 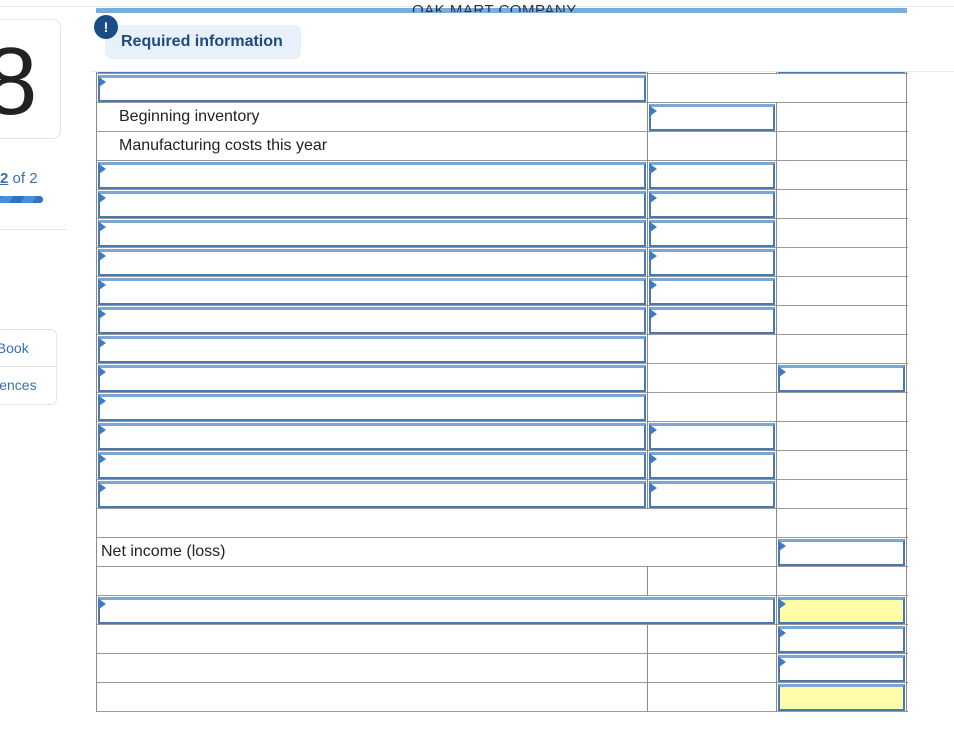 I want to click on required-info-label: Required information, so click(x=202, y=42).